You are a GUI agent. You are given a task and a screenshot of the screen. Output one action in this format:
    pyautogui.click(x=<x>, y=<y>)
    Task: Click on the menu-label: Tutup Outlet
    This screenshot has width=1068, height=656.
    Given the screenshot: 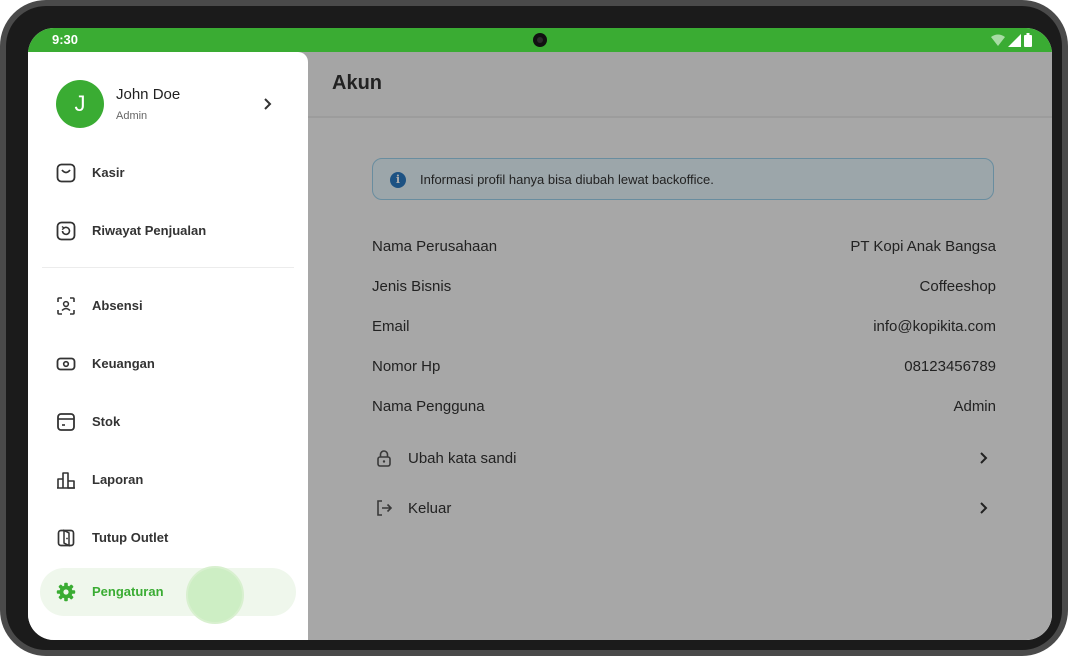 What is the action you would take?
    pyautogui.click(x=130, y=537)
    